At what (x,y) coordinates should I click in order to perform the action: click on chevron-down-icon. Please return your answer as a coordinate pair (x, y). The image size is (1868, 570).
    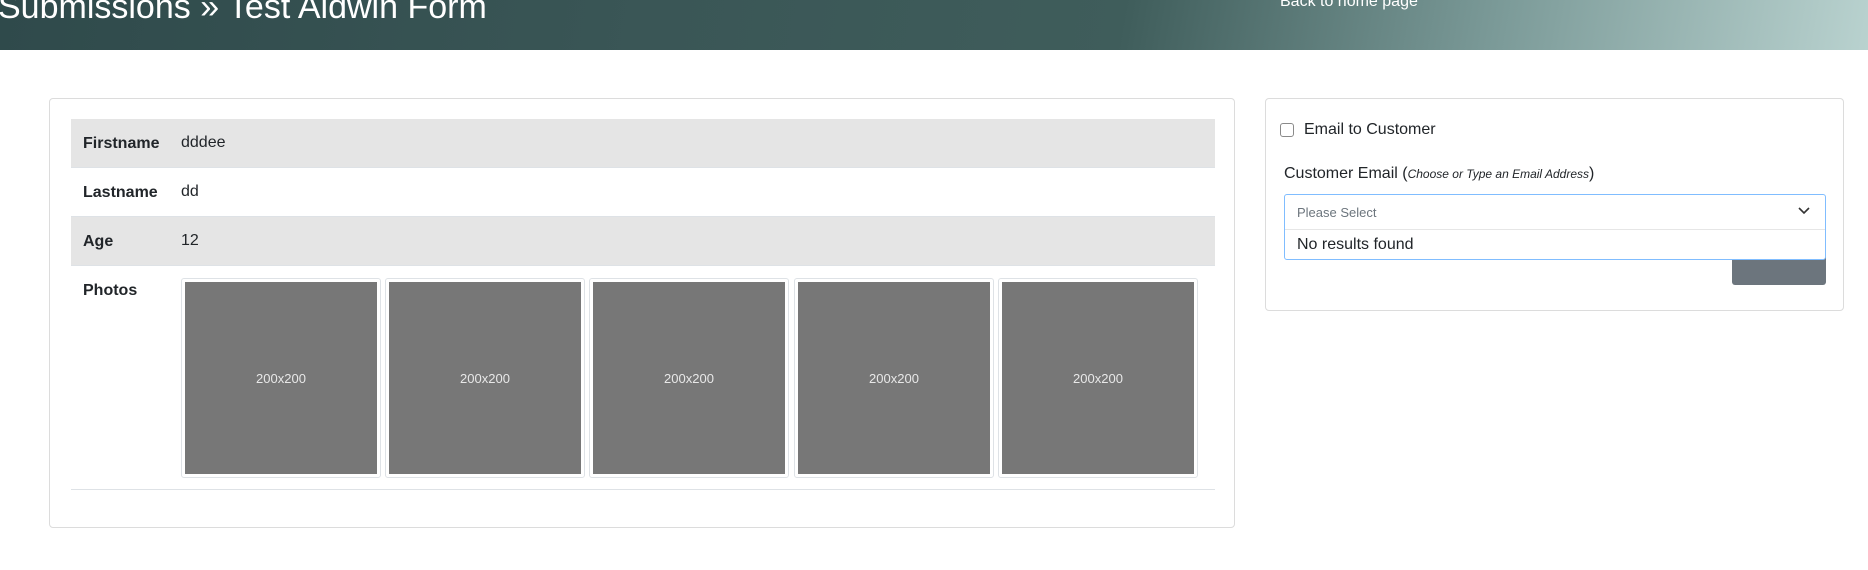
    Looking at the image, I should click on (1804, 210).